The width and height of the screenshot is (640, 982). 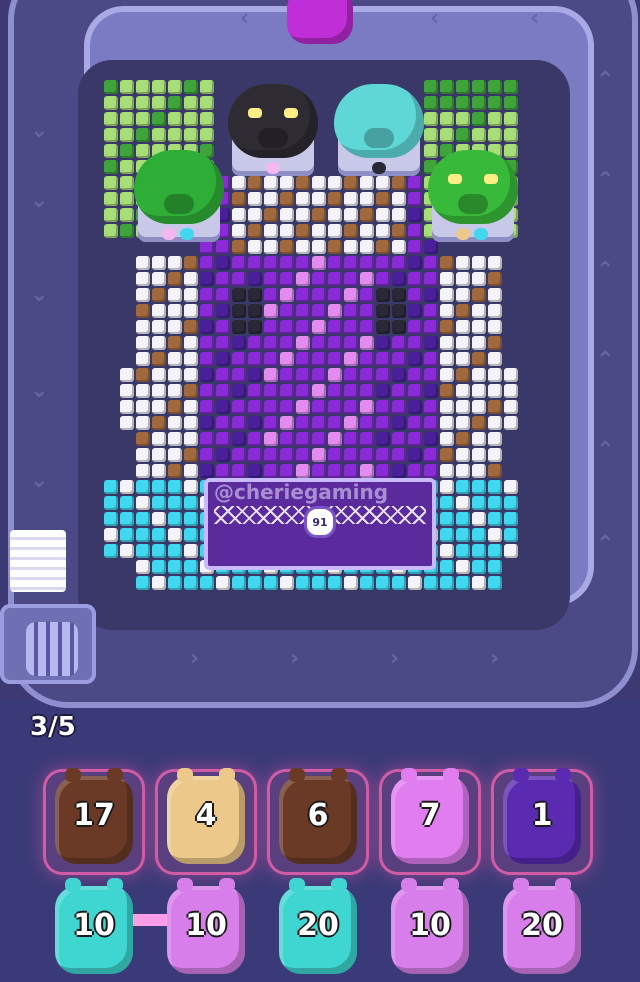 What do you see at coordinates (320, 22) in the screenshot?
I see `incoming-pig-purple` at bounding box center [320, 22].